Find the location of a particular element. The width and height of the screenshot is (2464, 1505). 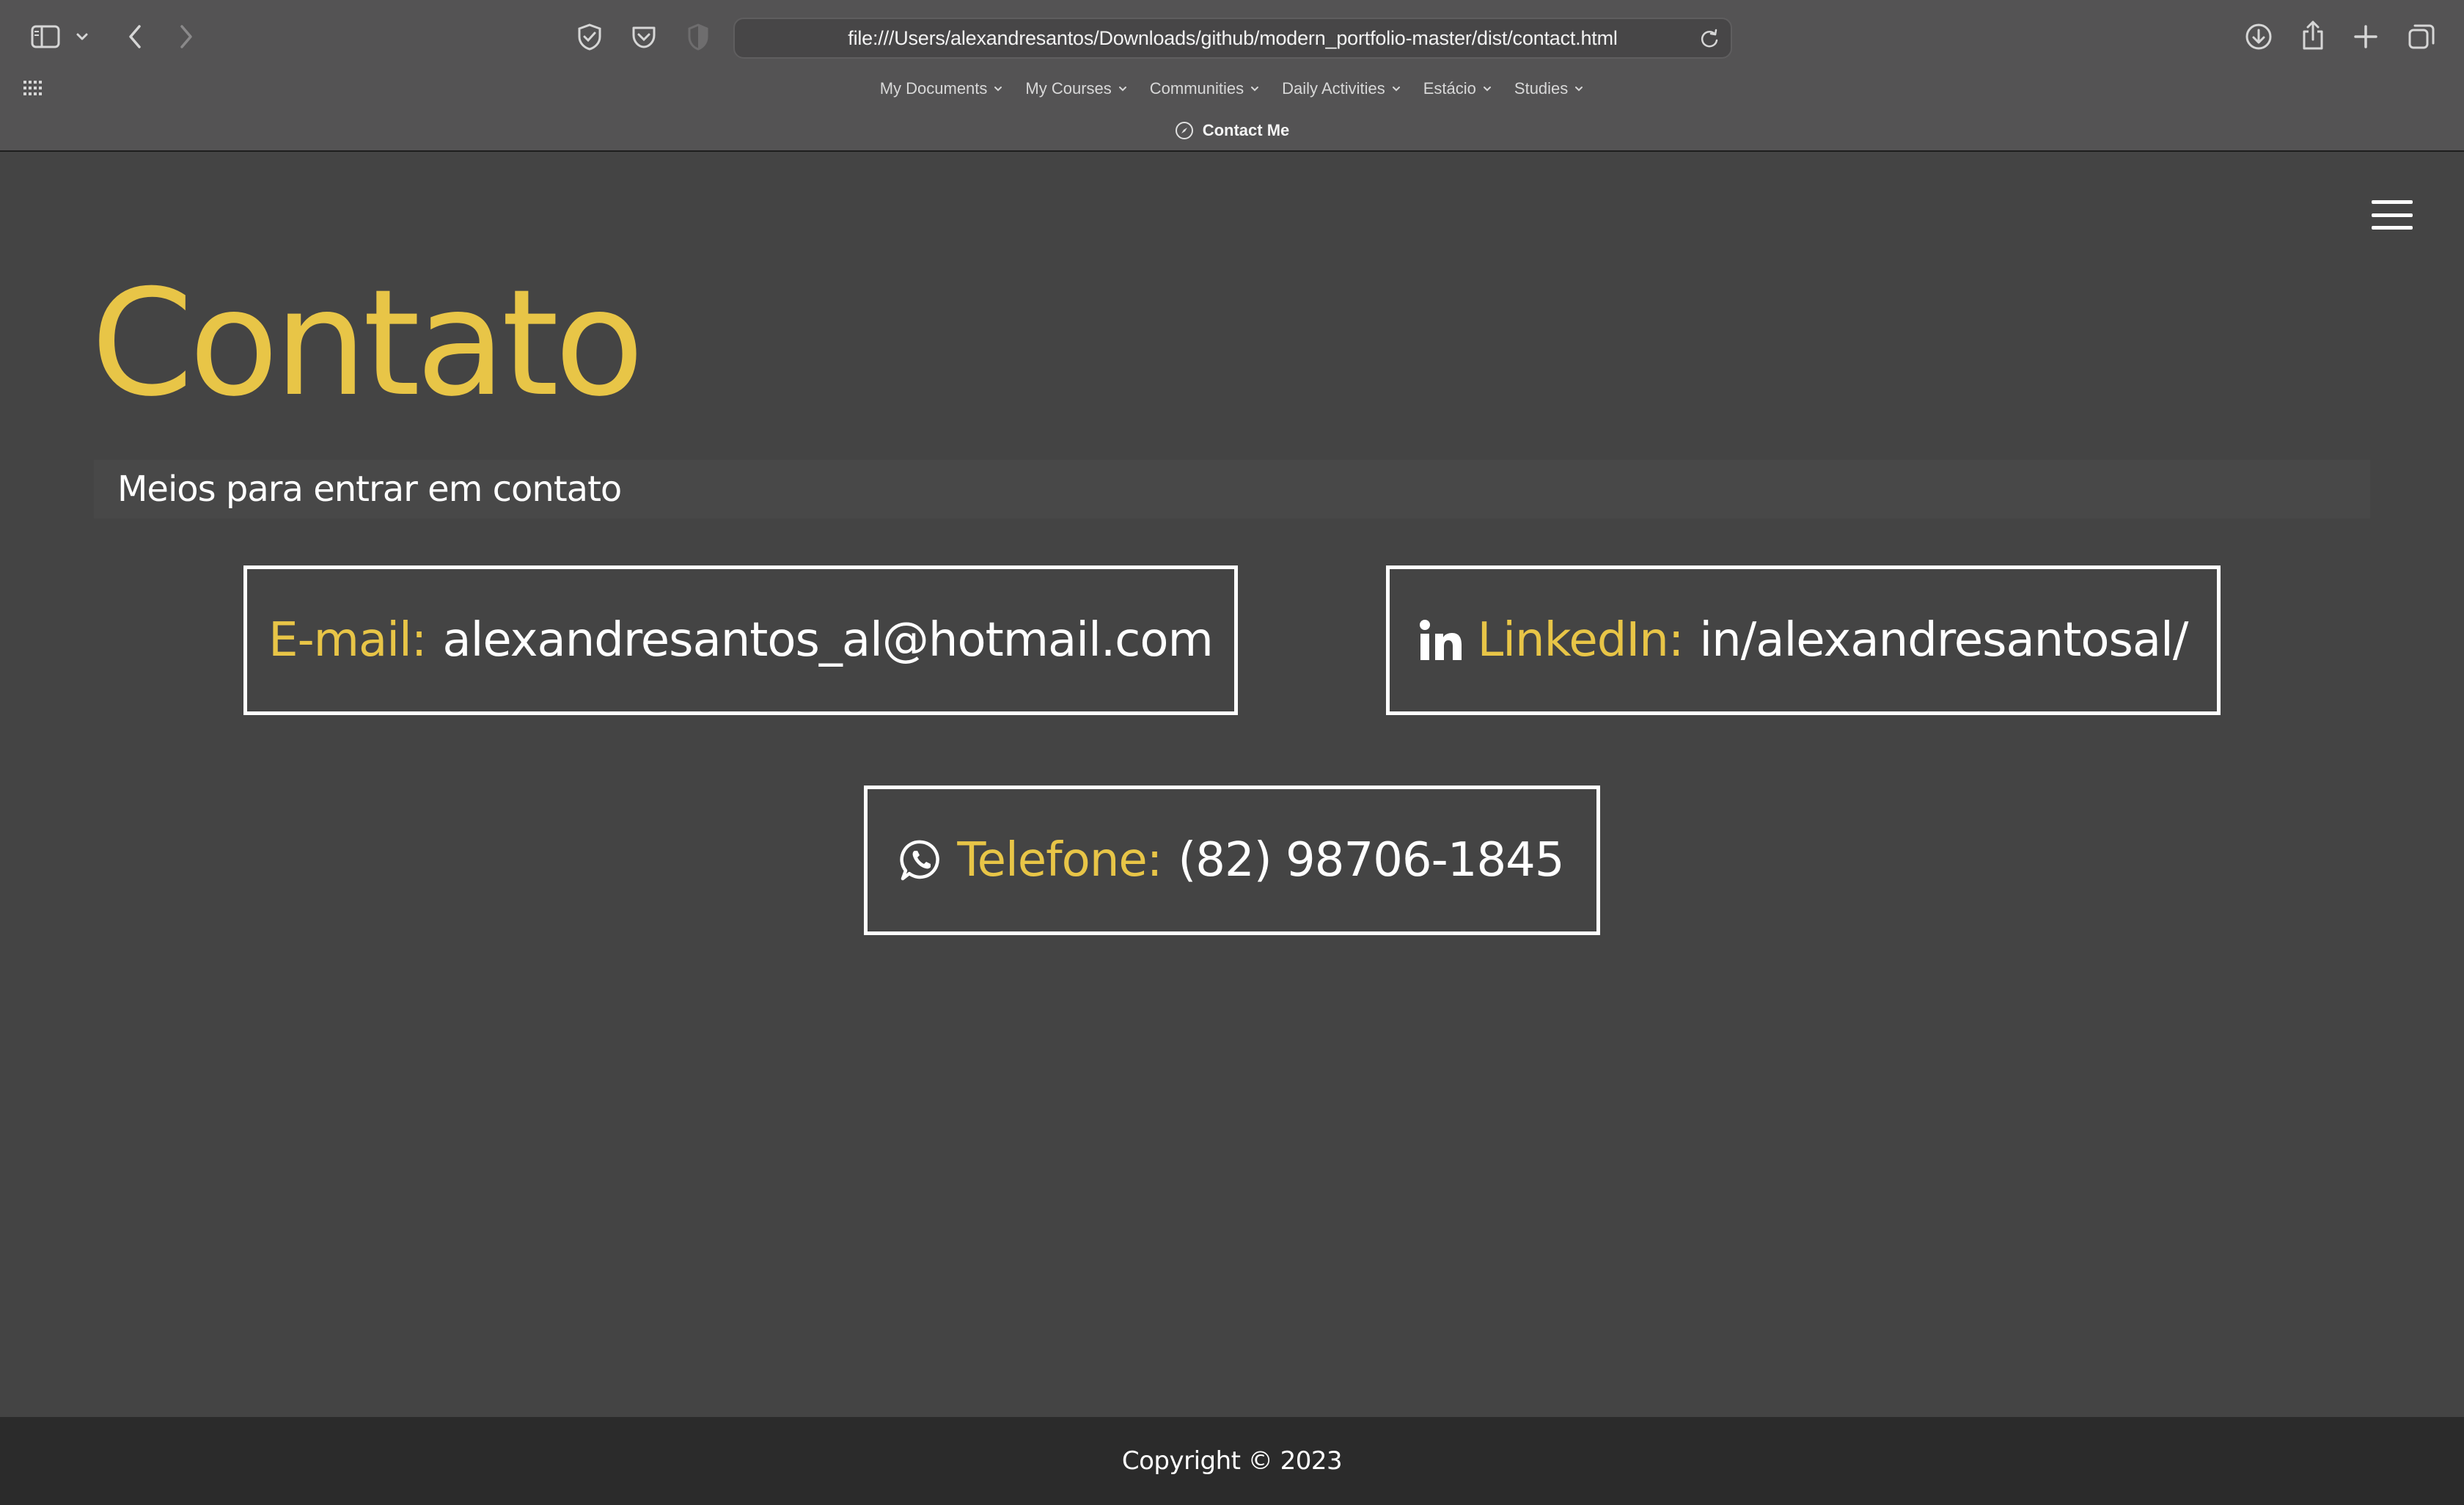

bookmark-folder-communities: Communities is located at coordinates (1205, 88).